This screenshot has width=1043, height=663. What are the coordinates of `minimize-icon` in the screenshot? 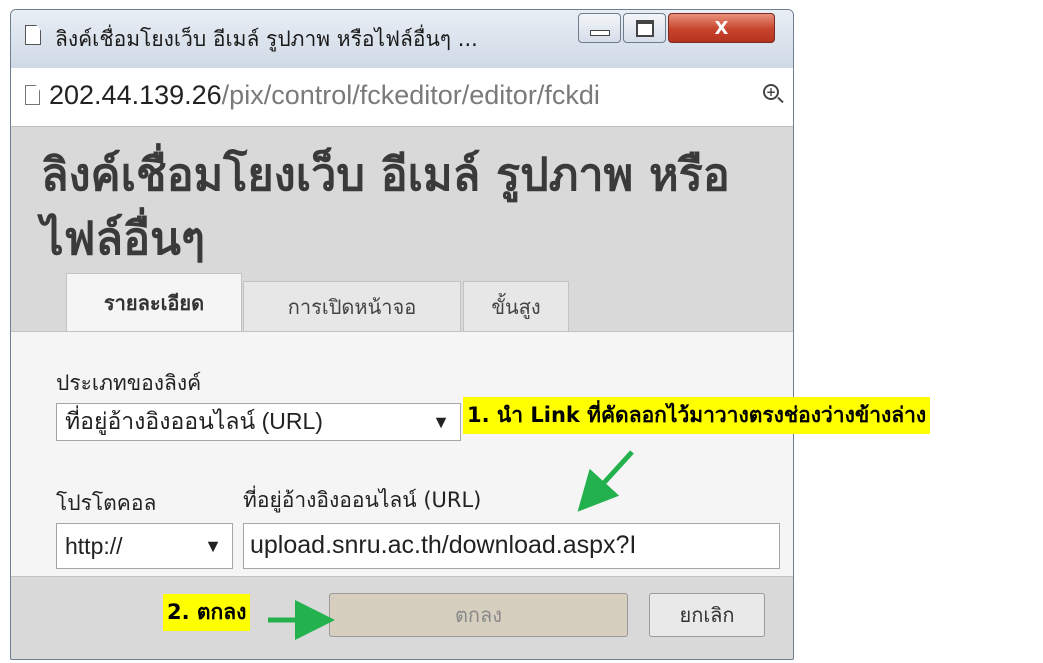 It's located at (599, 33).